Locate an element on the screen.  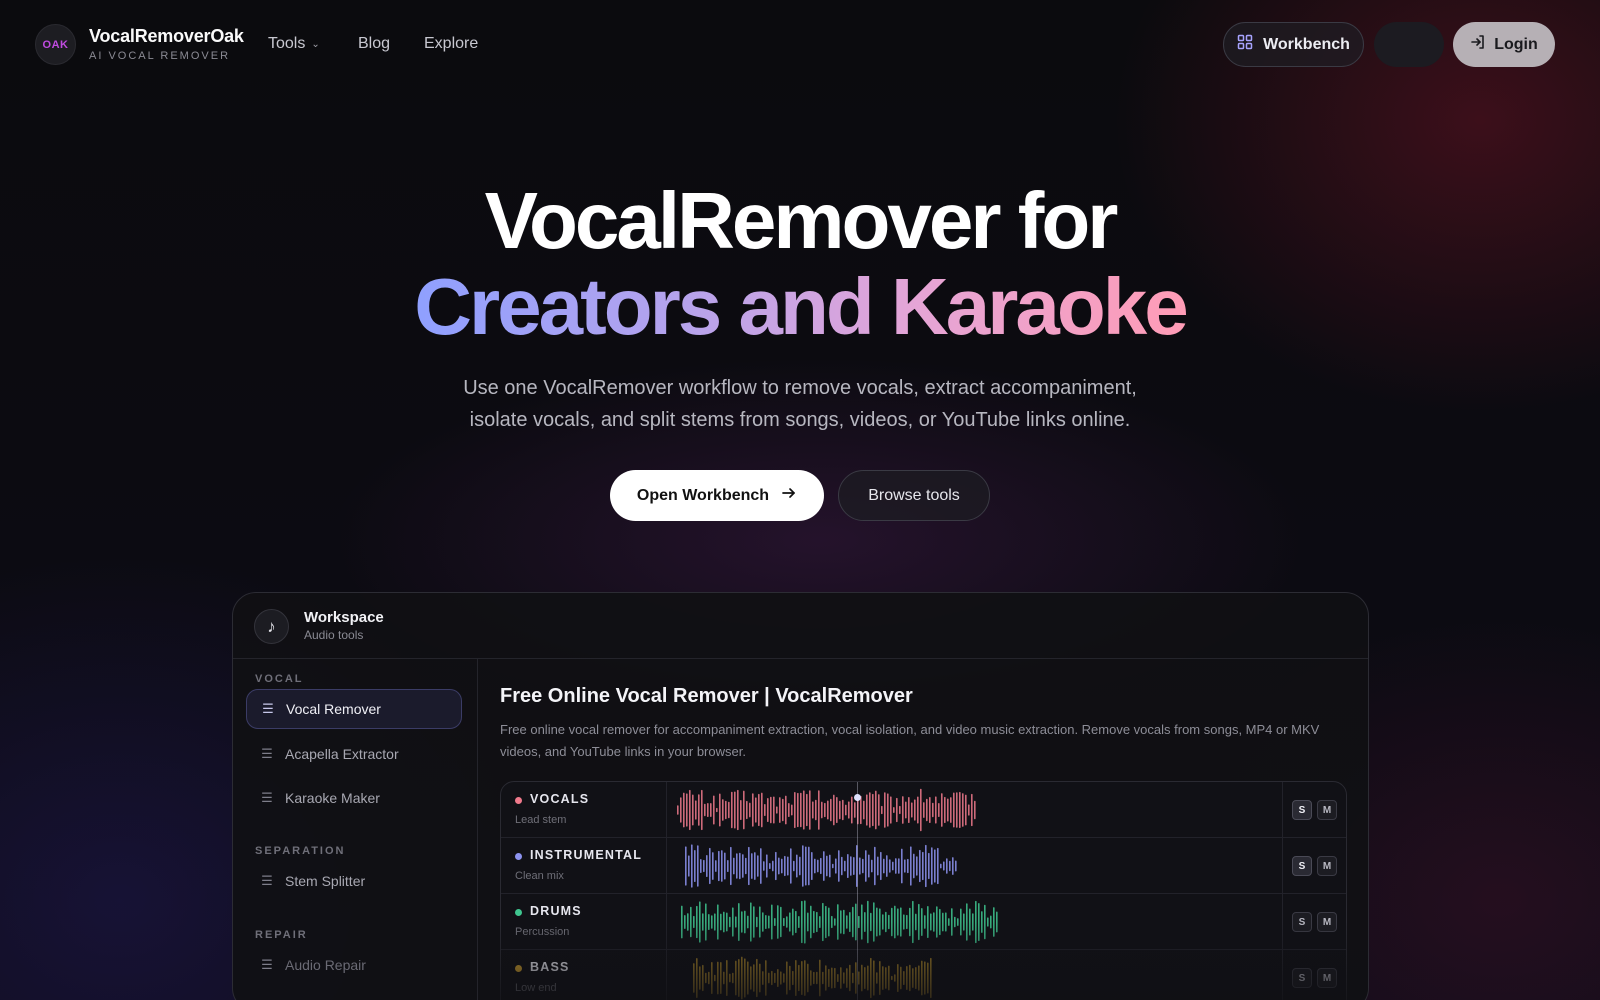
placeholder-button is located at coordinates (1409, 44).